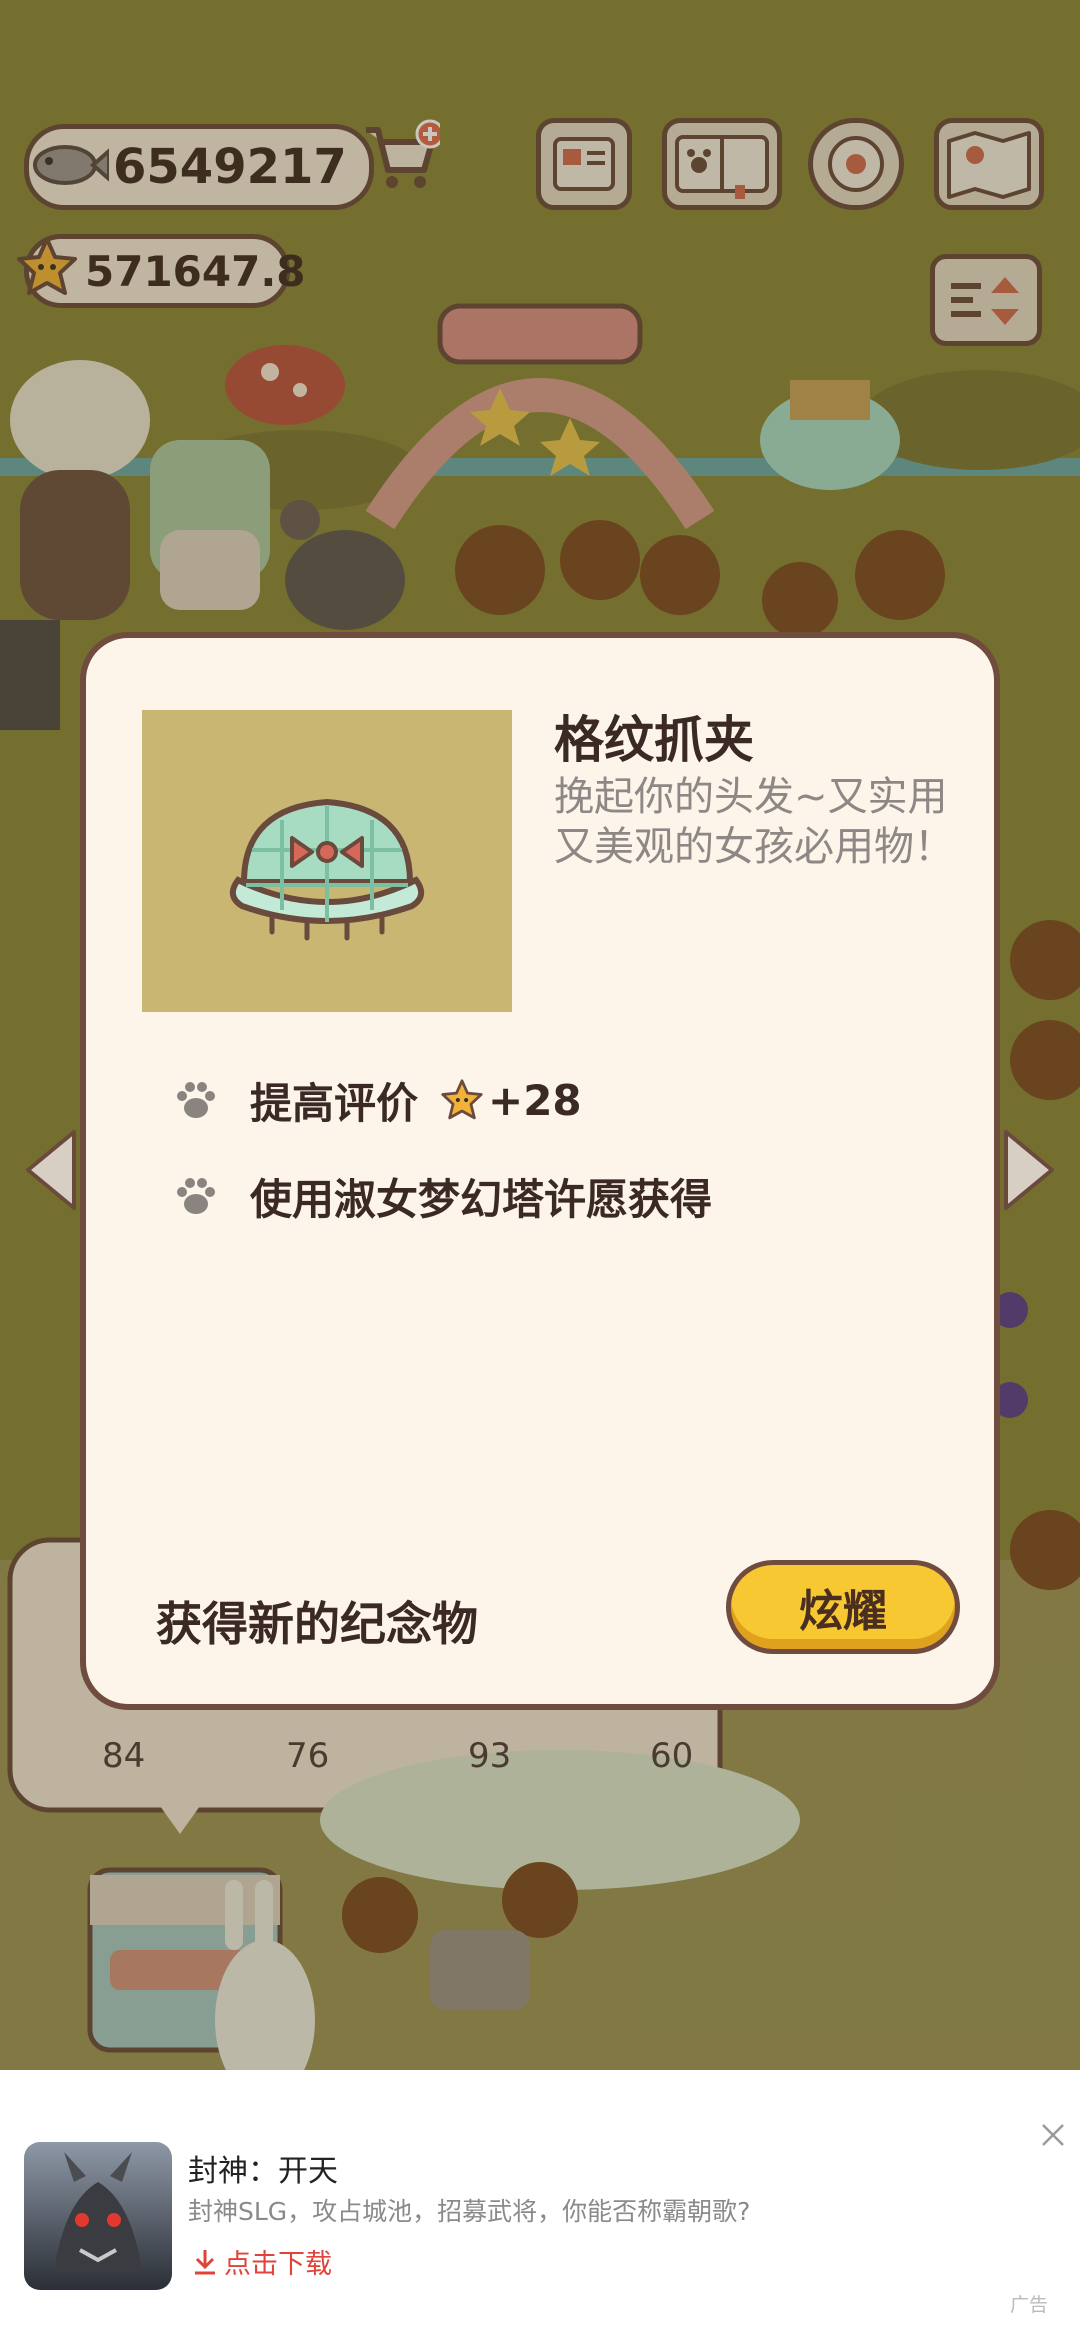 The width and height of the screenshot is (1080, 2340). Describe the element at coordinates (278, 2264) in the screenshot. I see `ad-download-label: 点击下载` at that location.